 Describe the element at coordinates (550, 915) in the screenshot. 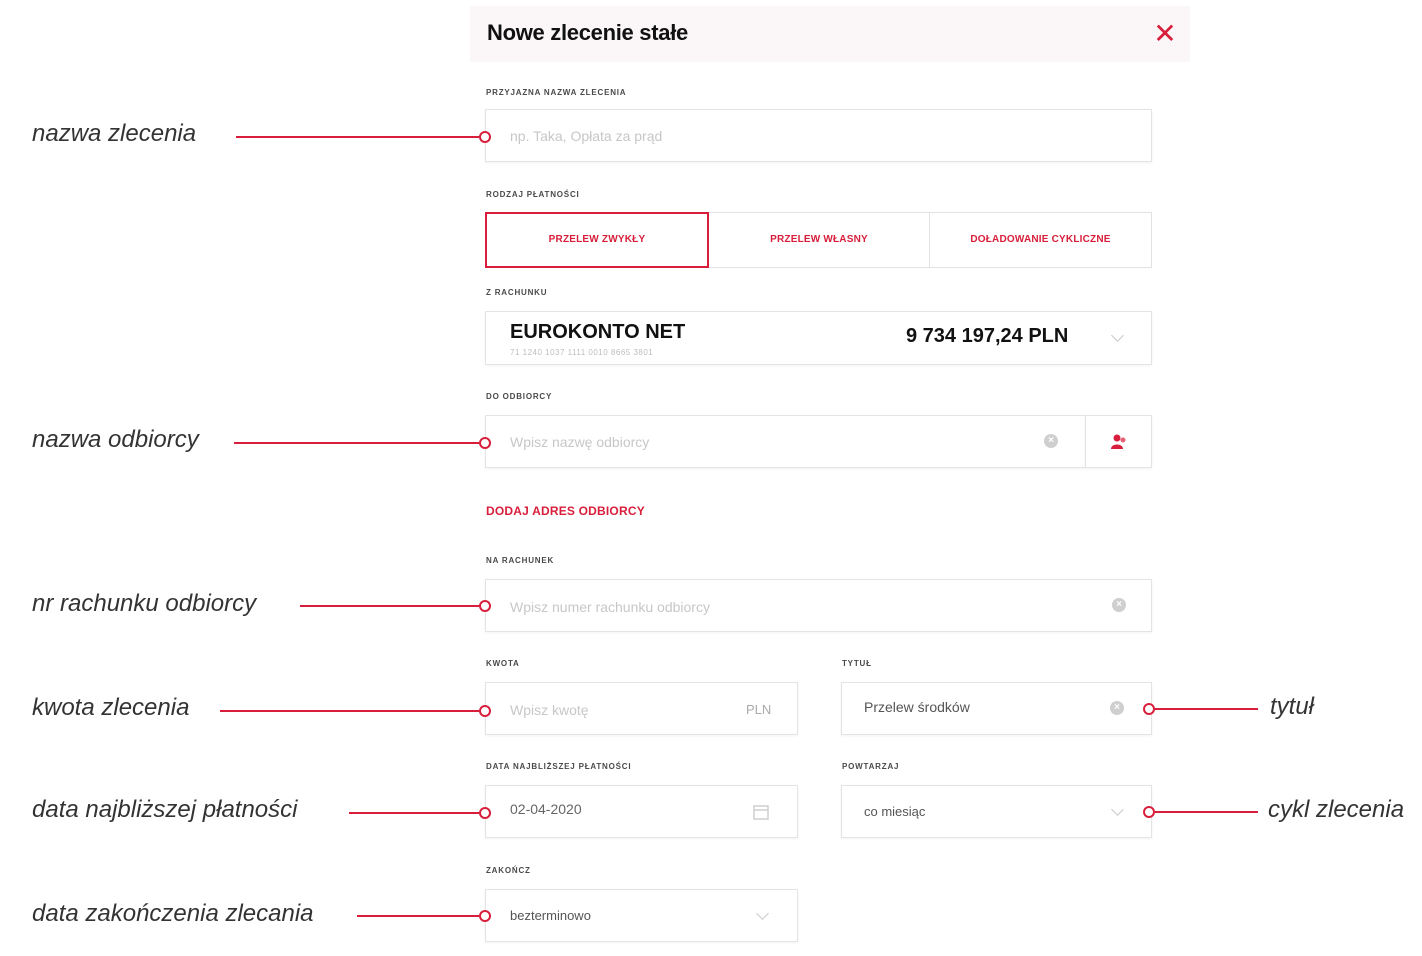

I see `end-value: bezterminowo` at that location.